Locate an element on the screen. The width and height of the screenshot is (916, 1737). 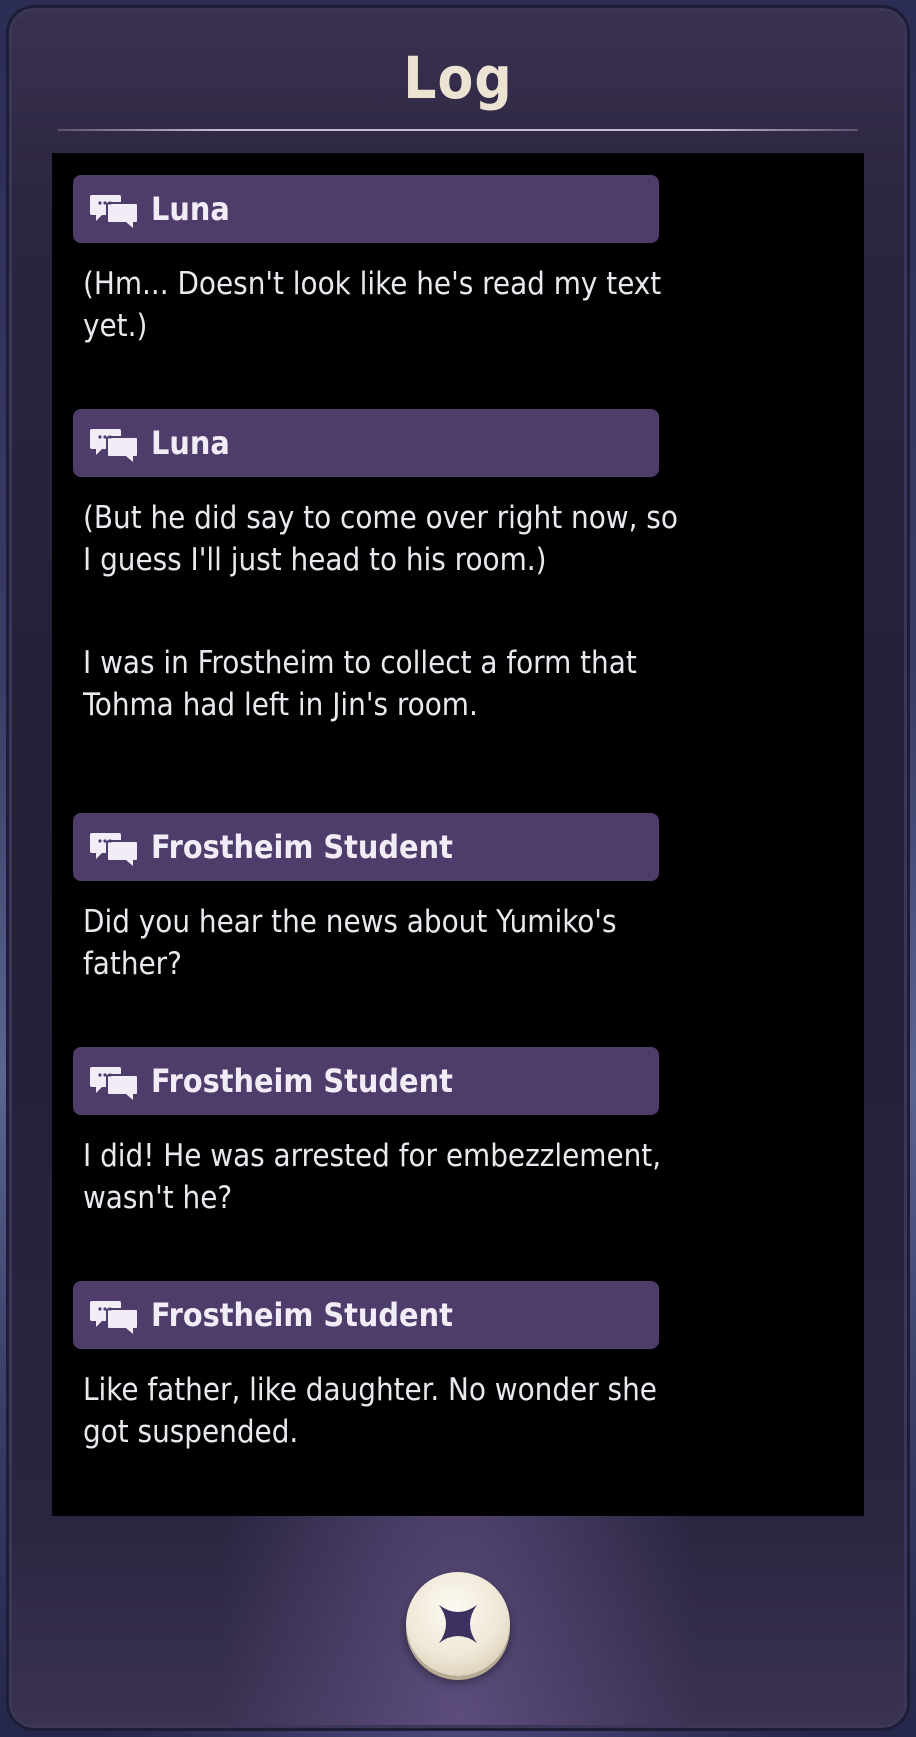
close-x-icon is located at coordinates (458, 1624).